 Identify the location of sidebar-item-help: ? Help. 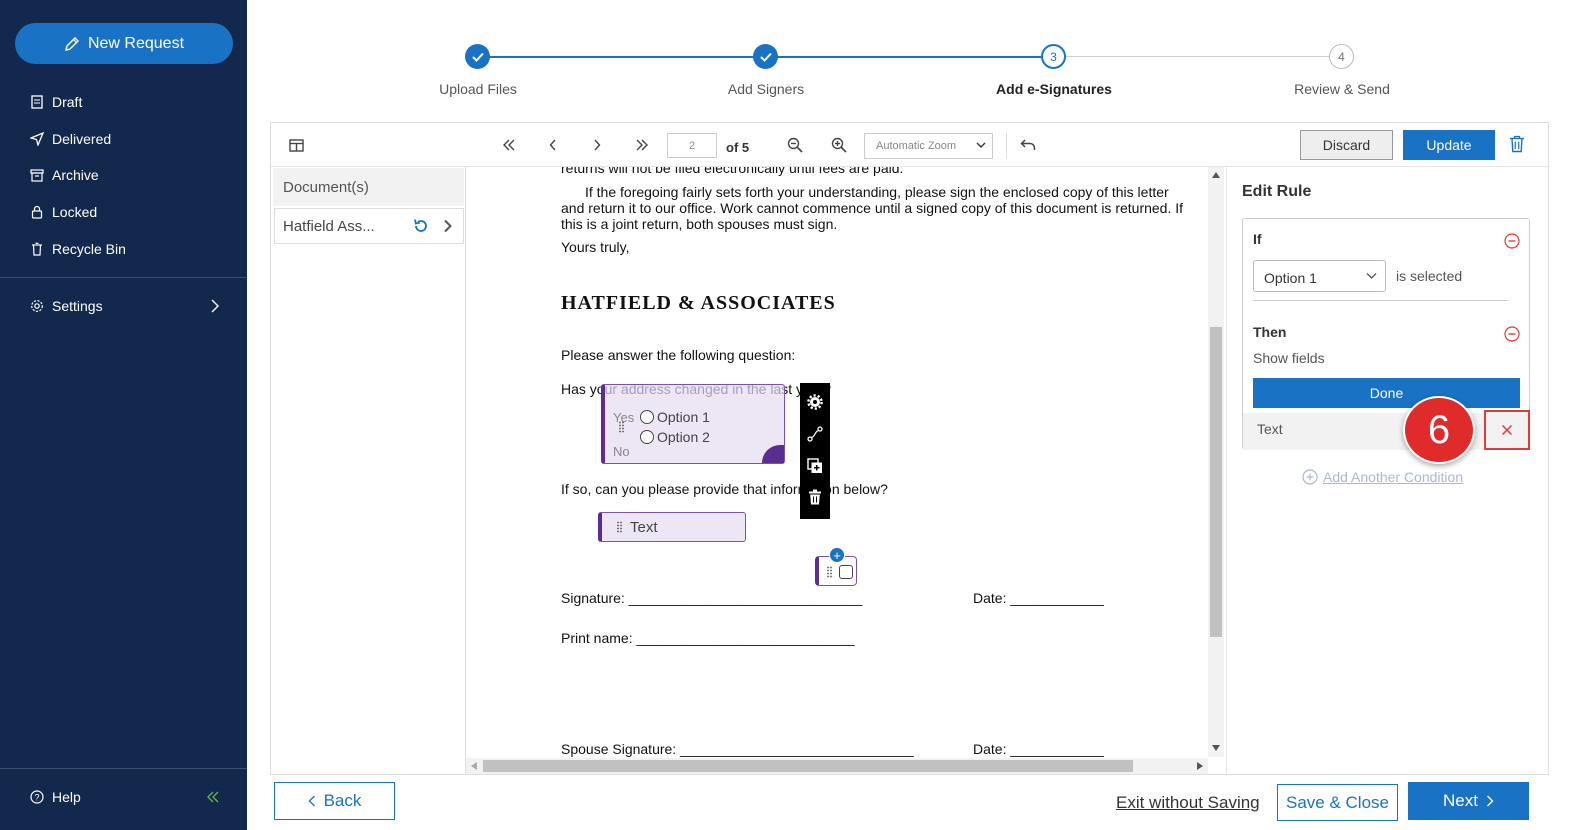
(55, 797).